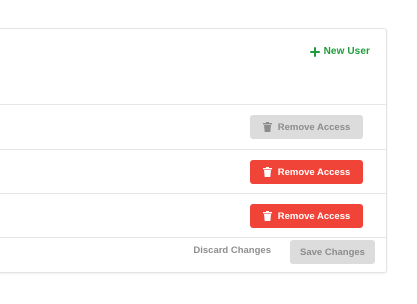 This screenshot has width=417, height=304. I want to click on plus-icon, so click(314, 51).